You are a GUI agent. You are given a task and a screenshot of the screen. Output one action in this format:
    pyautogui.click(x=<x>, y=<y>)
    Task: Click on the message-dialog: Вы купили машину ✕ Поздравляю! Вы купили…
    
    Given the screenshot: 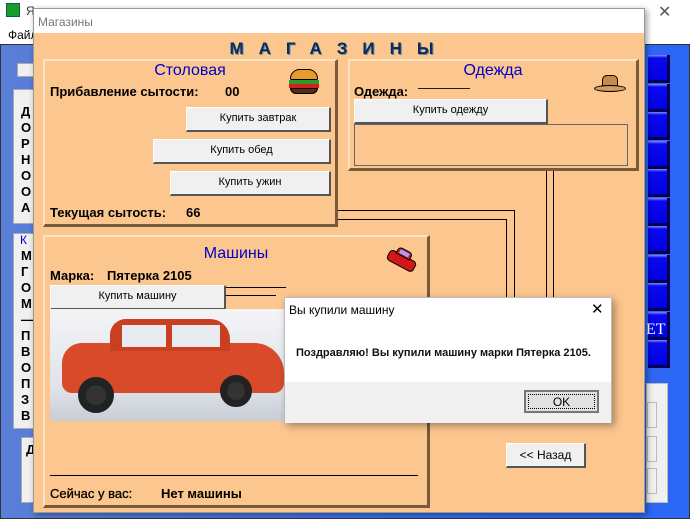 What is the action you would take?
    pyautogui.click(x=448, y=360)
    